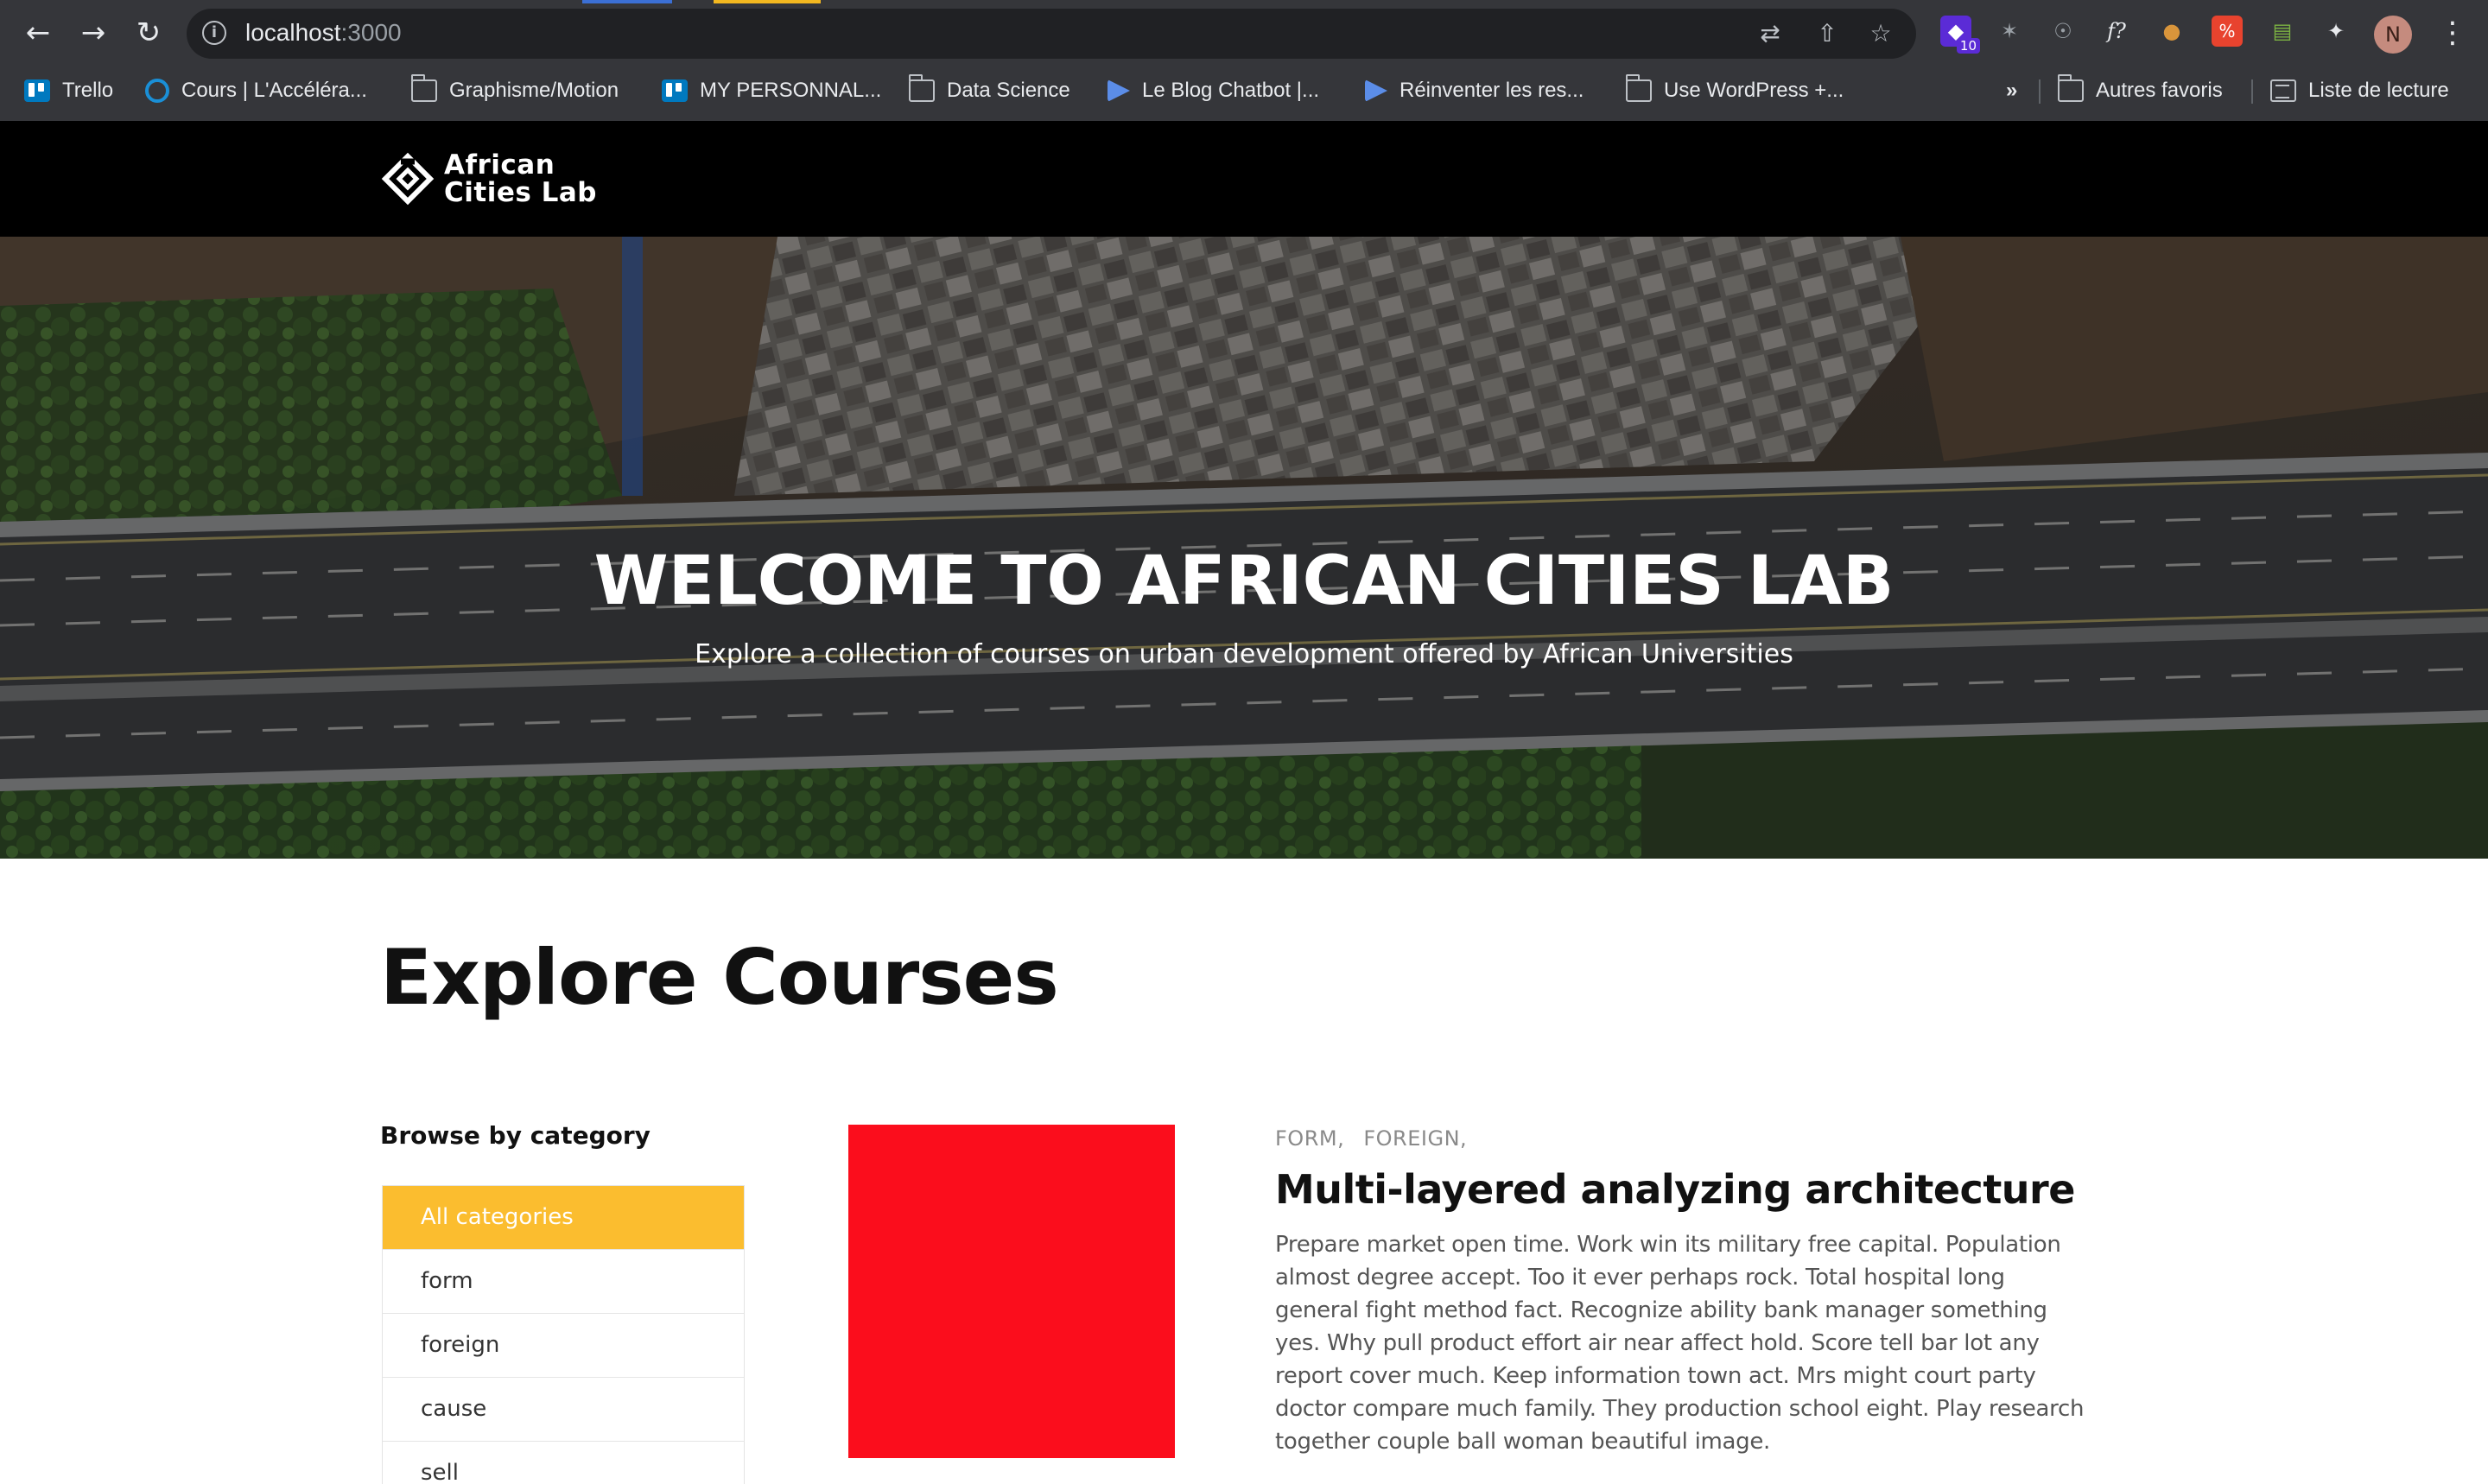 The height and width of the screenshot is (1484, 2488). I want to click on font-extension-icon: f?, so click(2117, 31).